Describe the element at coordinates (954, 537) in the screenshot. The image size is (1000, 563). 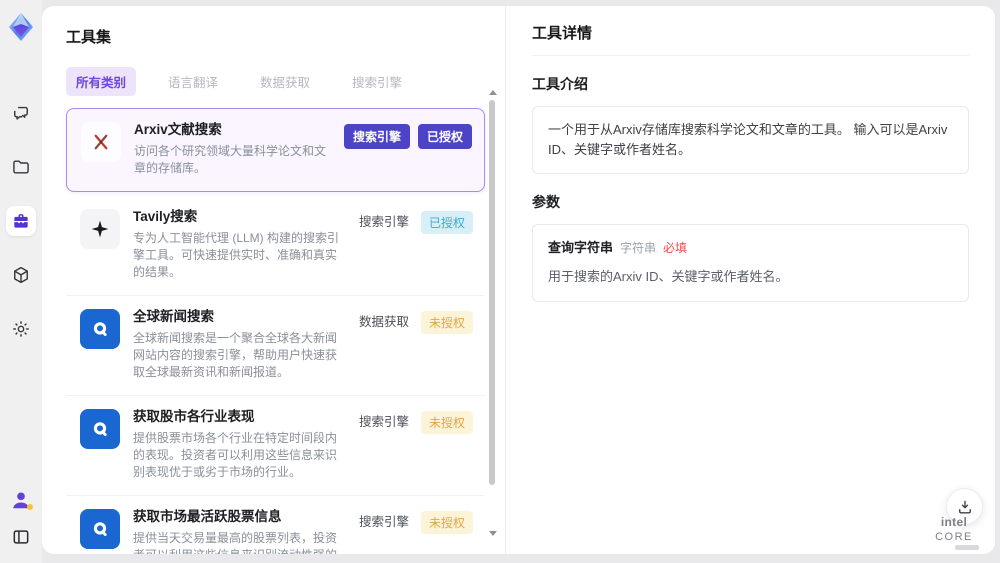
I see `core-wordmark: CORE` at that location.